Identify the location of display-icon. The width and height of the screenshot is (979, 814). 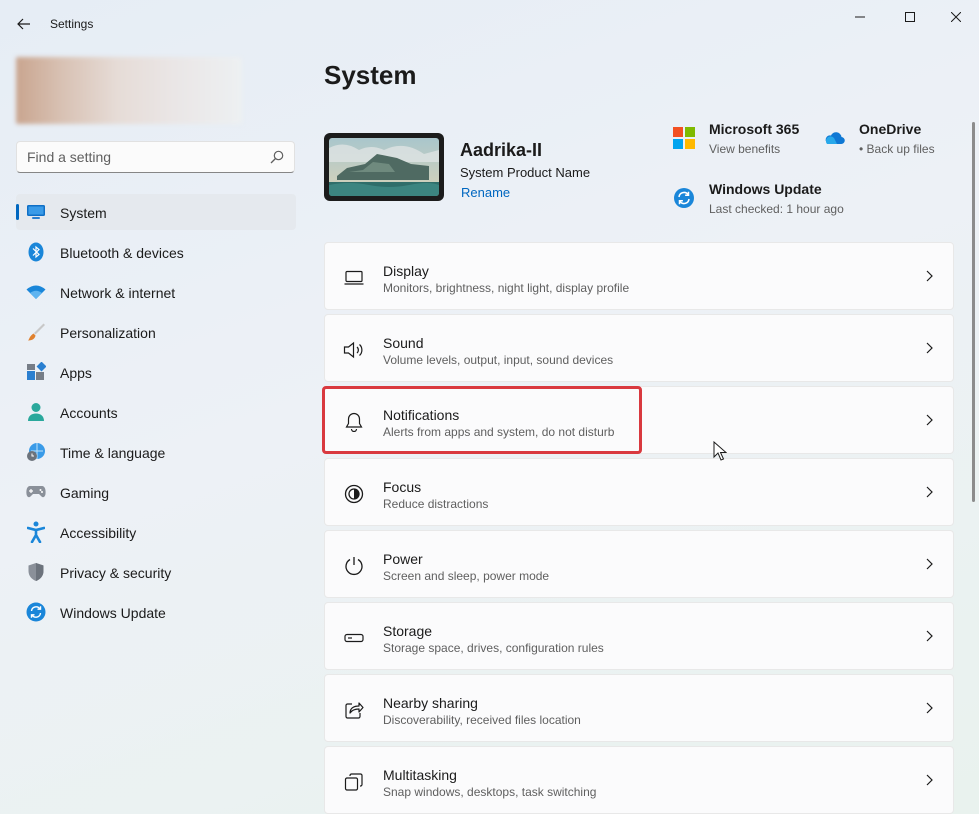
(354, 278).